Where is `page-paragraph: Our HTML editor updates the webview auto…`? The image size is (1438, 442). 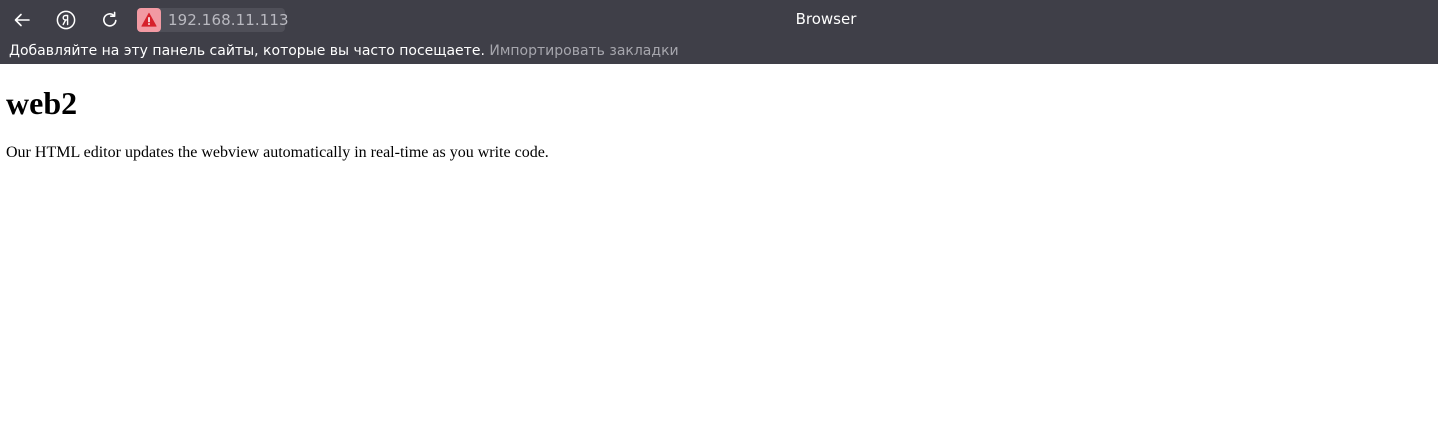 page-paragraph: Our HTML editor updates the webview auto… is located at coordinates (277, 152).